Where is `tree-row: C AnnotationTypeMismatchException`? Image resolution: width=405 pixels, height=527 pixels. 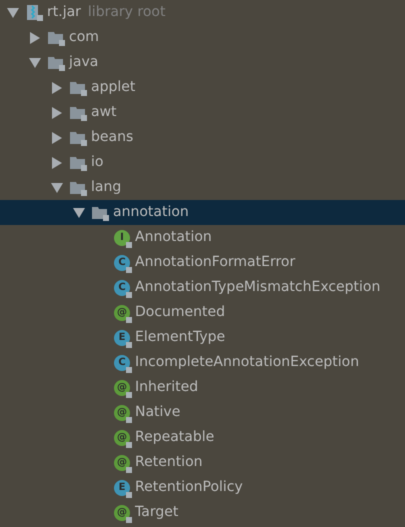
tree-row: C AnnotationTypeMismatchException is located at coordinates (202, 287).